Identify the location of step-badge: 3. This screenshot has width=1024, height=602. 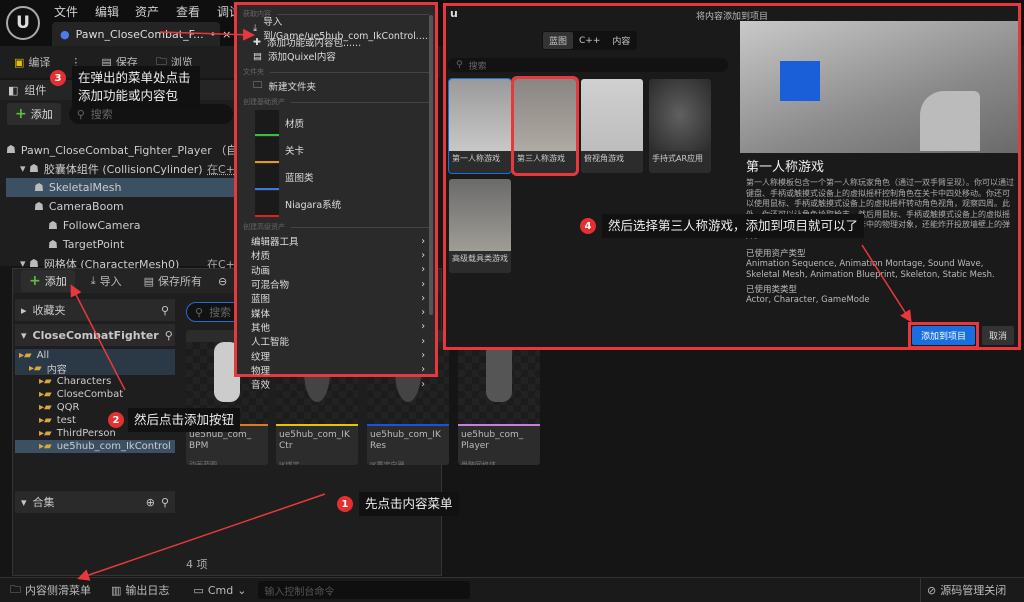
(58, 78).